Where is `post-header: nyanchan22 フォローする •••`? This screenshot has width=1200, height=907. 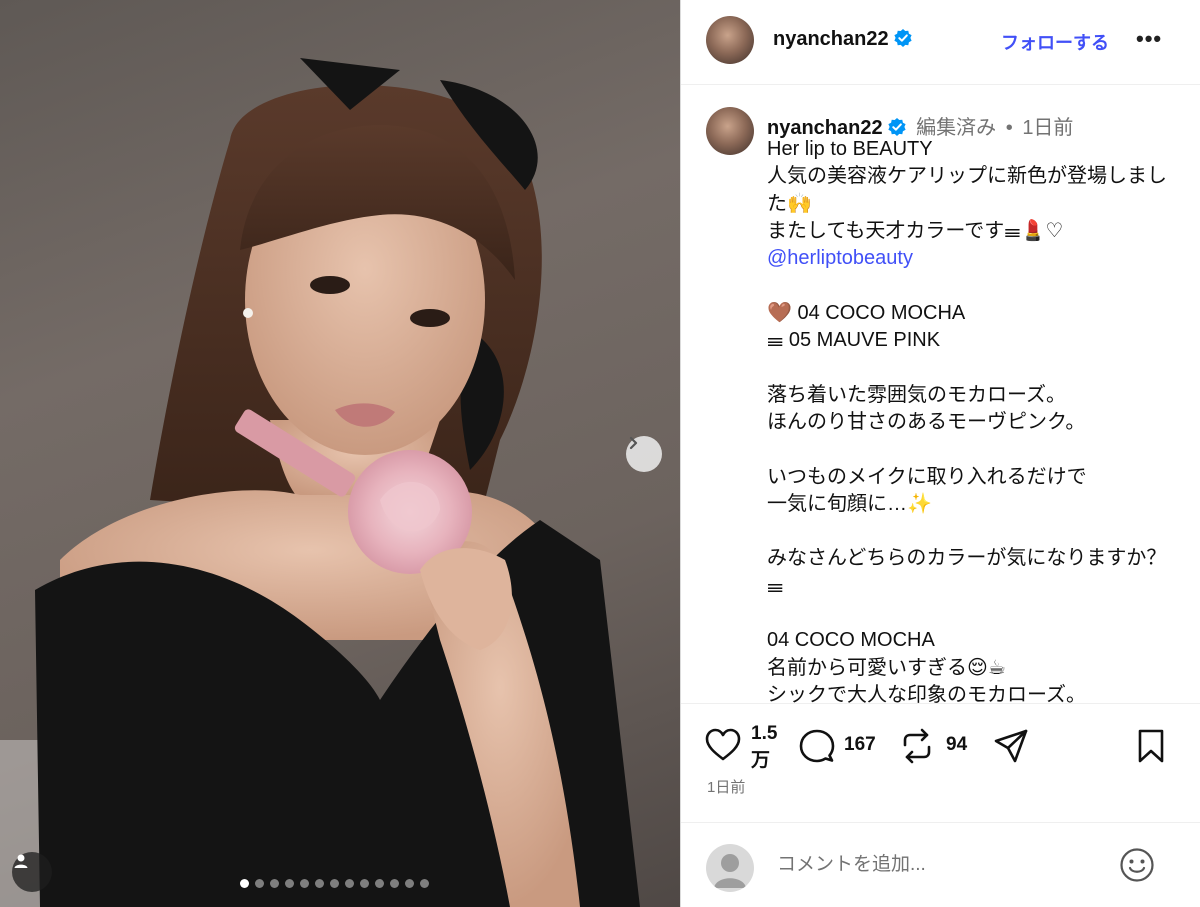 post-header: nyanchan22 フォローする ••• is located at coordinates (940, 42).